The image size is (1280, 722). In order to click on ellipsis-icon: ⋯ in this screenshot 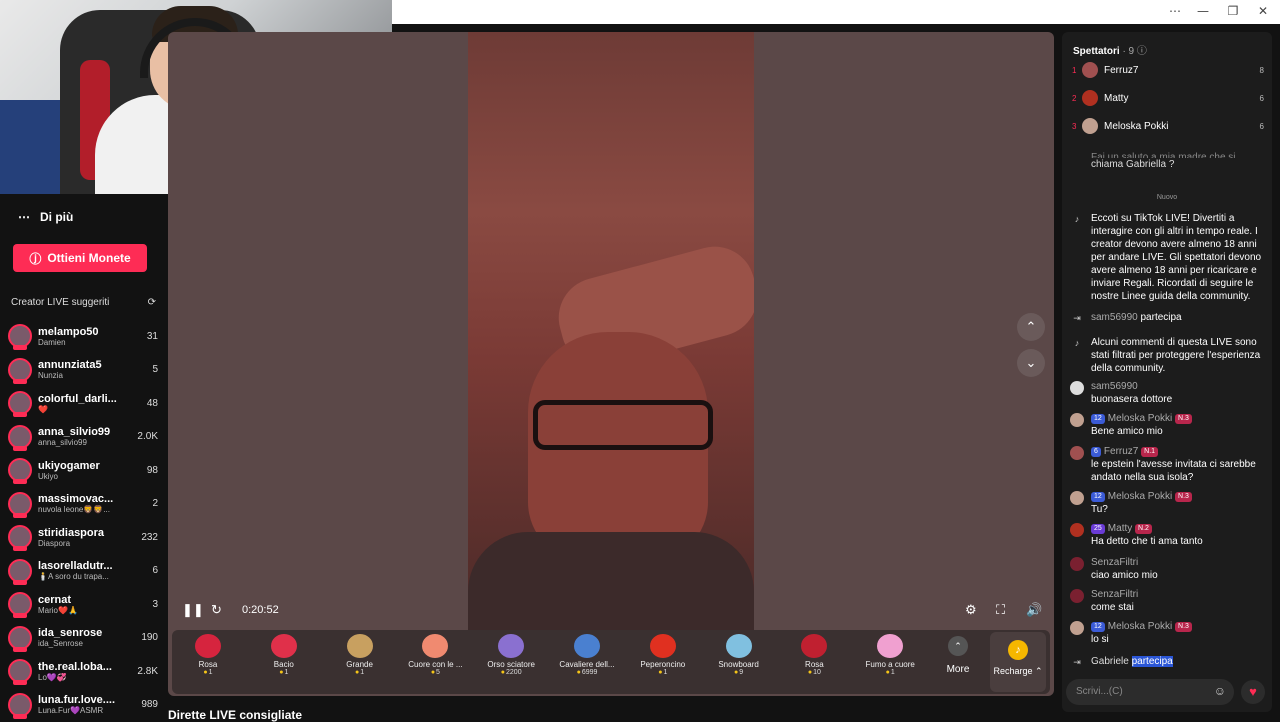, I will do `click(24, 217)`.